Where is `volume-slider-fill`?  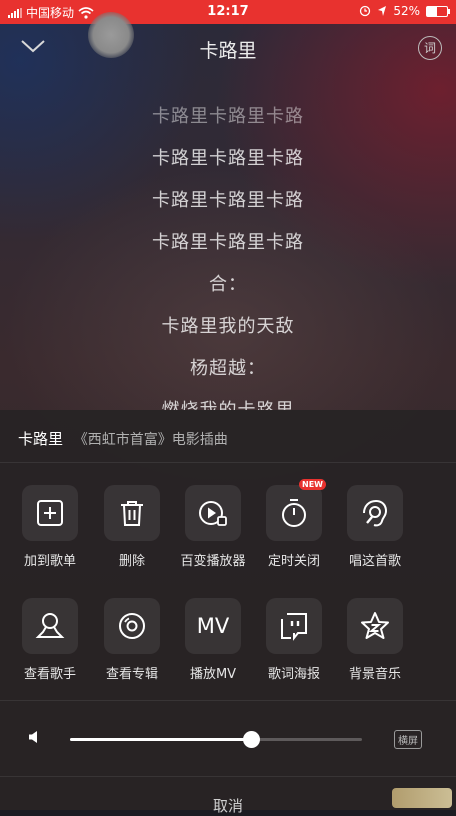
volume-slider-fill is located at coordinates (161, 739).